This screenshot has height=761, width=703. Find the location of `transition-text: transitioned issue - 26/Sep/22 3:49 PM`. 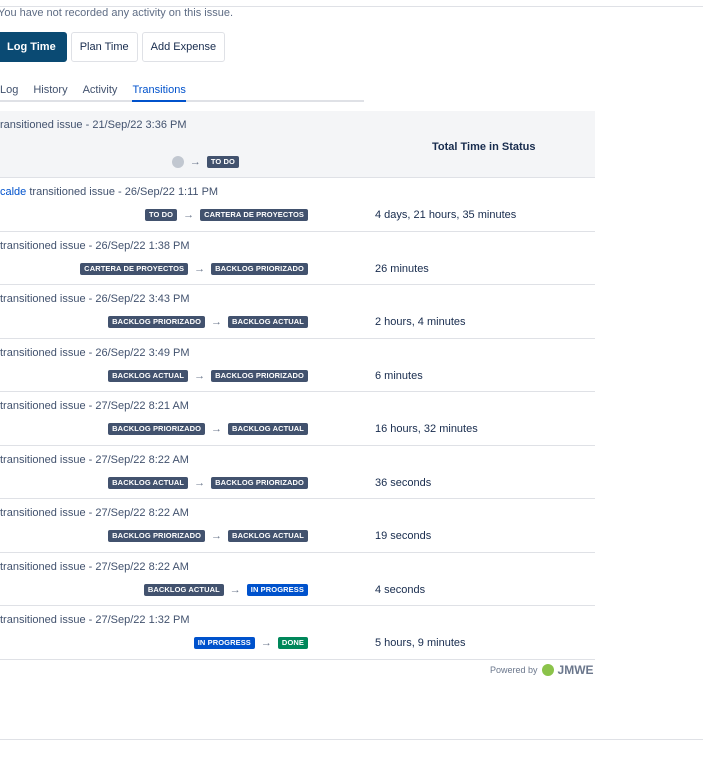

transition-text: transitioned issue - 26/Sep/22 3:49 PM is located at coordinates (95, 352).